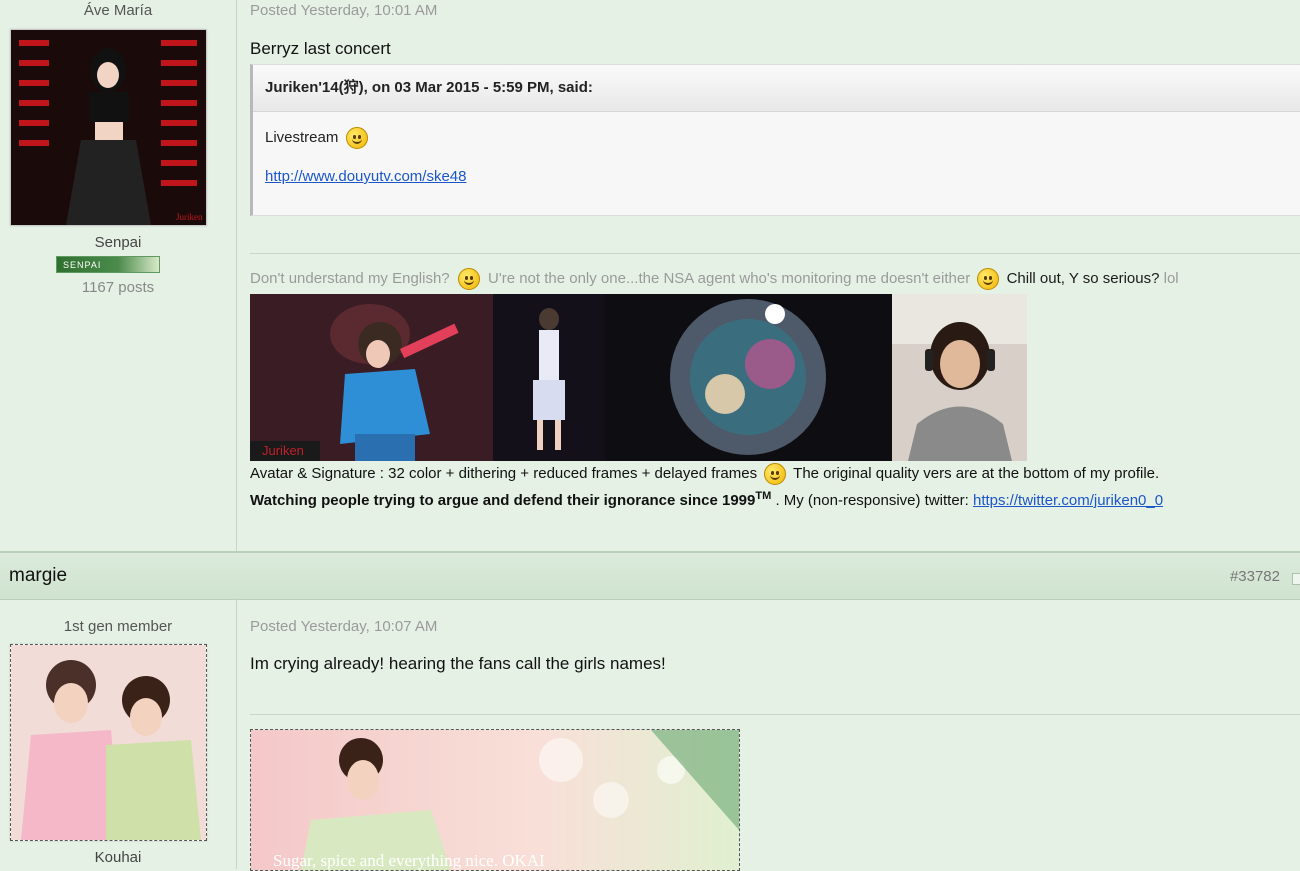 The height and width of the screenshot is (871, 1300). What do you see at coordinates (763, 496) in the screenshot?
I see `trademark-sup: TM` at bounding box center [763, 496].